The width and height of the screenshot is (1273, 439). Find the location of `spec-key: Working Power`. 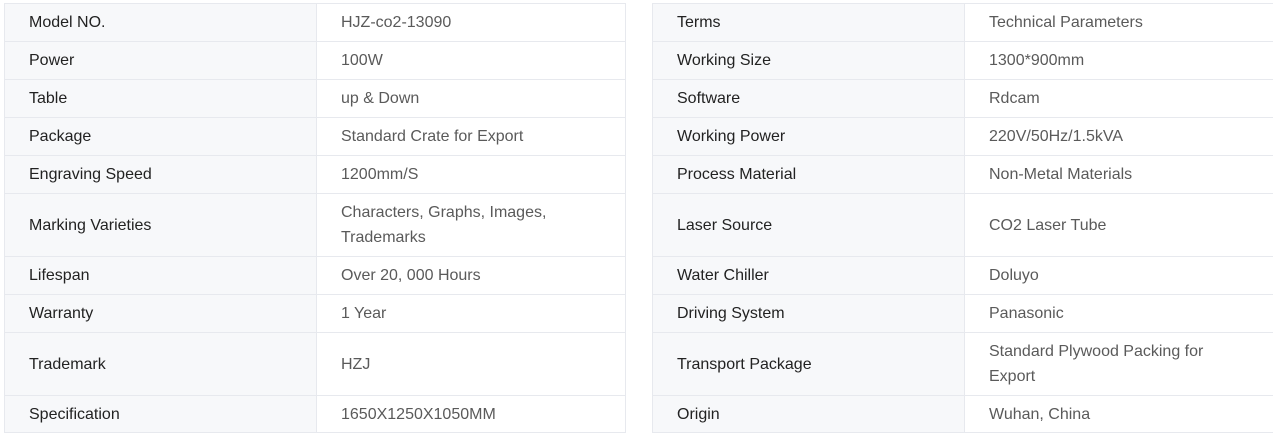

spec-key: Working Power is located at coordinates (808, 136).